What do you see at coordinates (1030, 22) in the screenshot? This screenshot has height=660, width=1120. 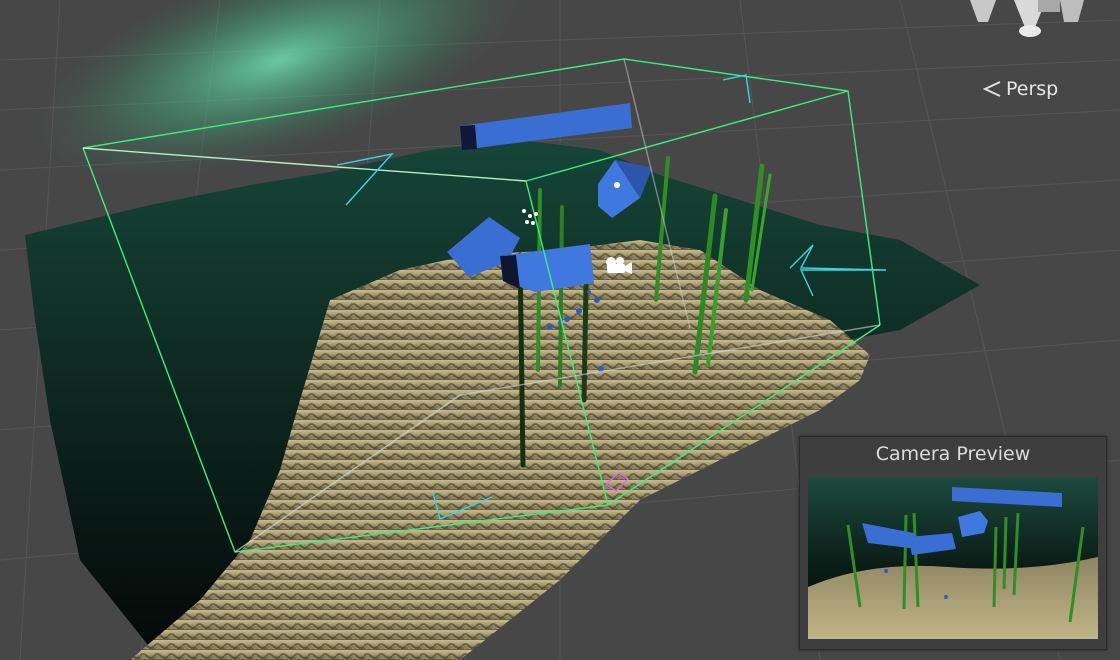 I see `axis-orientation-gizmo-icon` at bounding box center [1030, 22].